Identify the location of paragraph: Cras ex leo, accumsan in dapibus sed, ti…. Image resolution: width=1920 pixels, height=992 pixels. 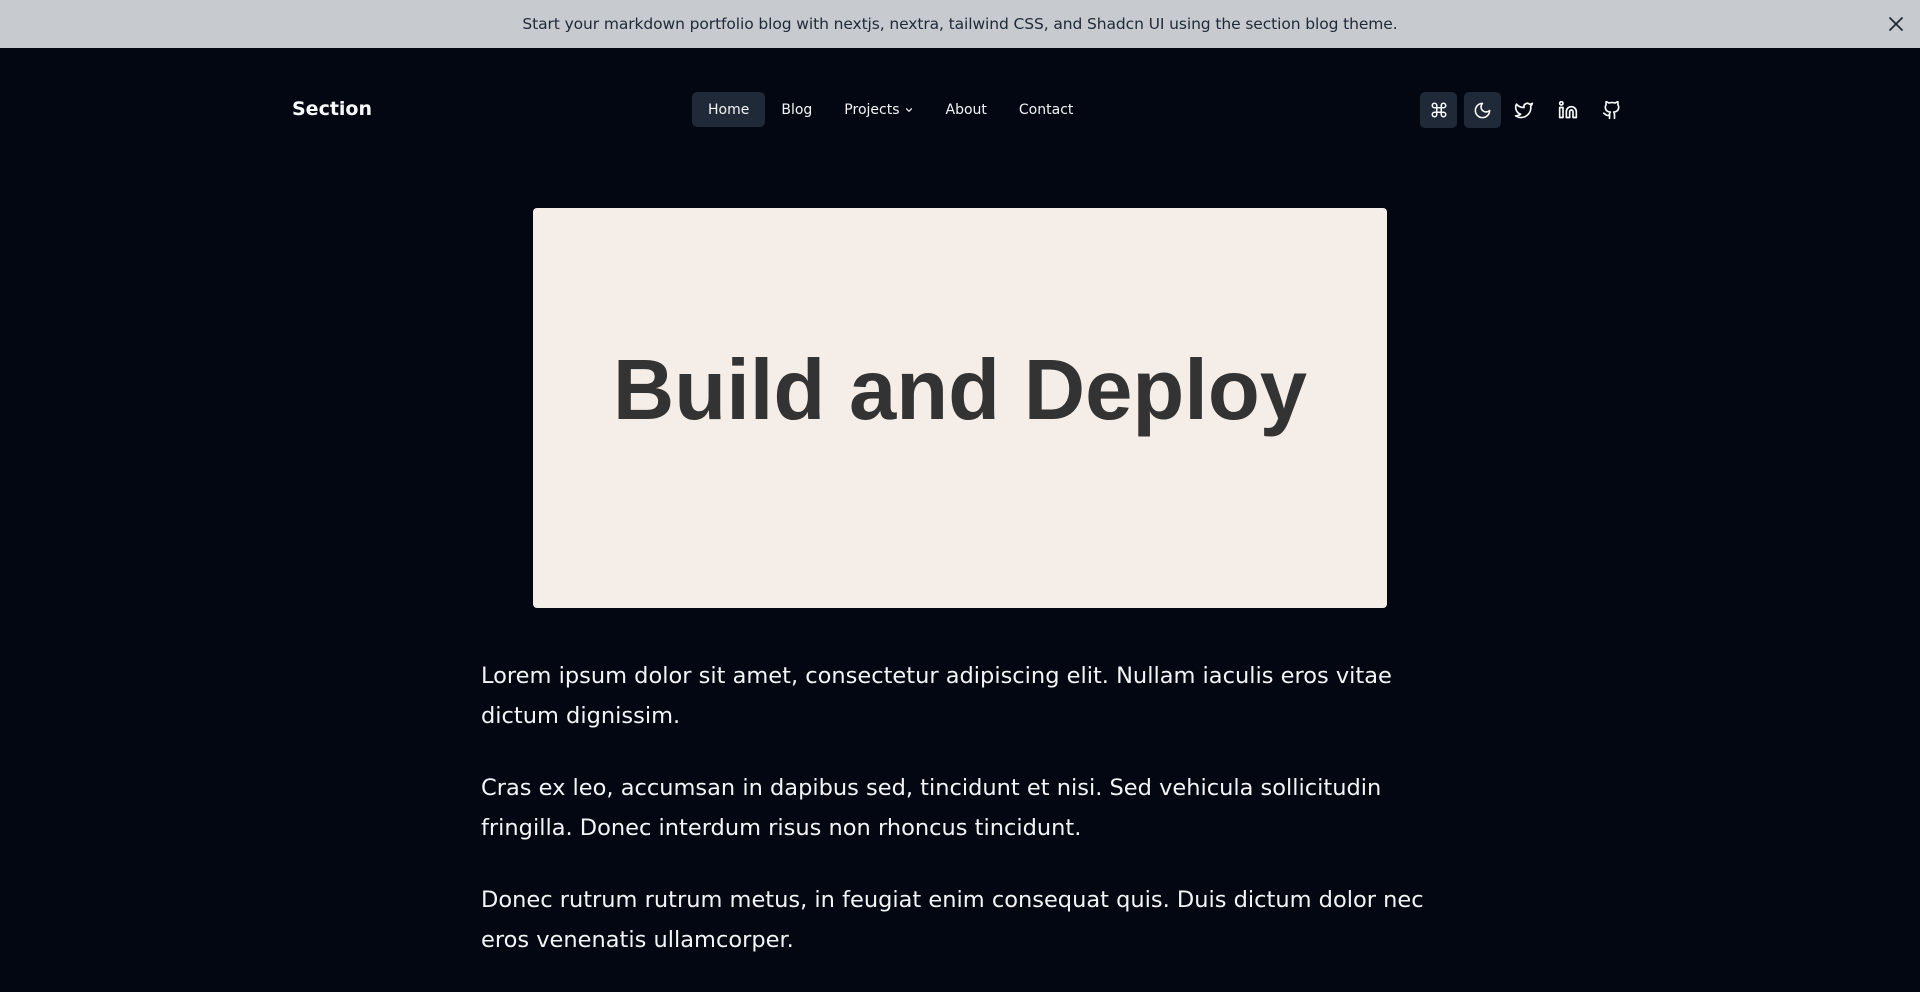
(931, 808).